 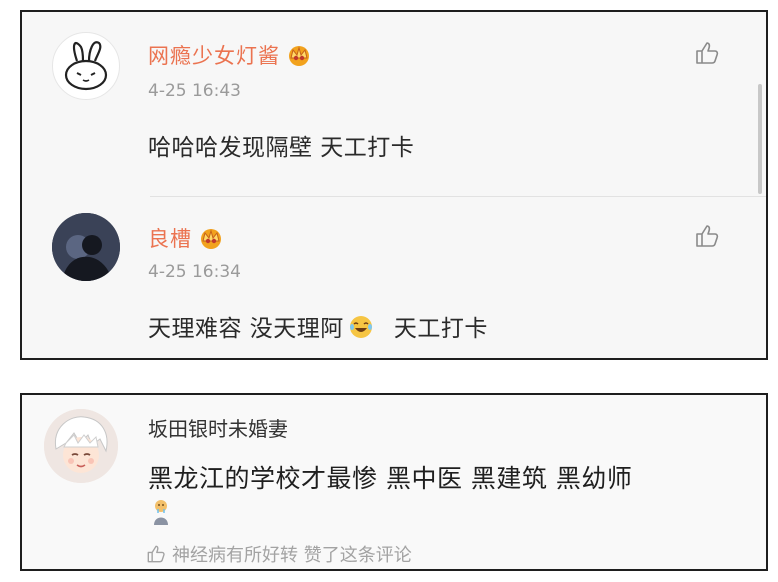 I want to click on anime-boy-avatar-icon, so click(x=81, y=446).